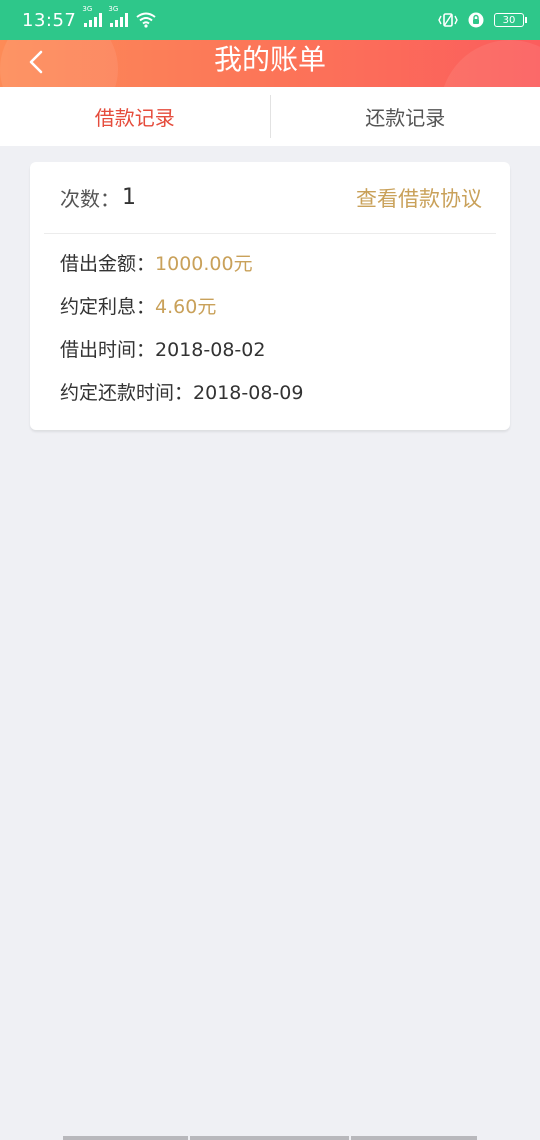  Describe the element at coordinates (108, 264) in the screenshot. I see `loan-amount-label: 借出金额：` at that location.